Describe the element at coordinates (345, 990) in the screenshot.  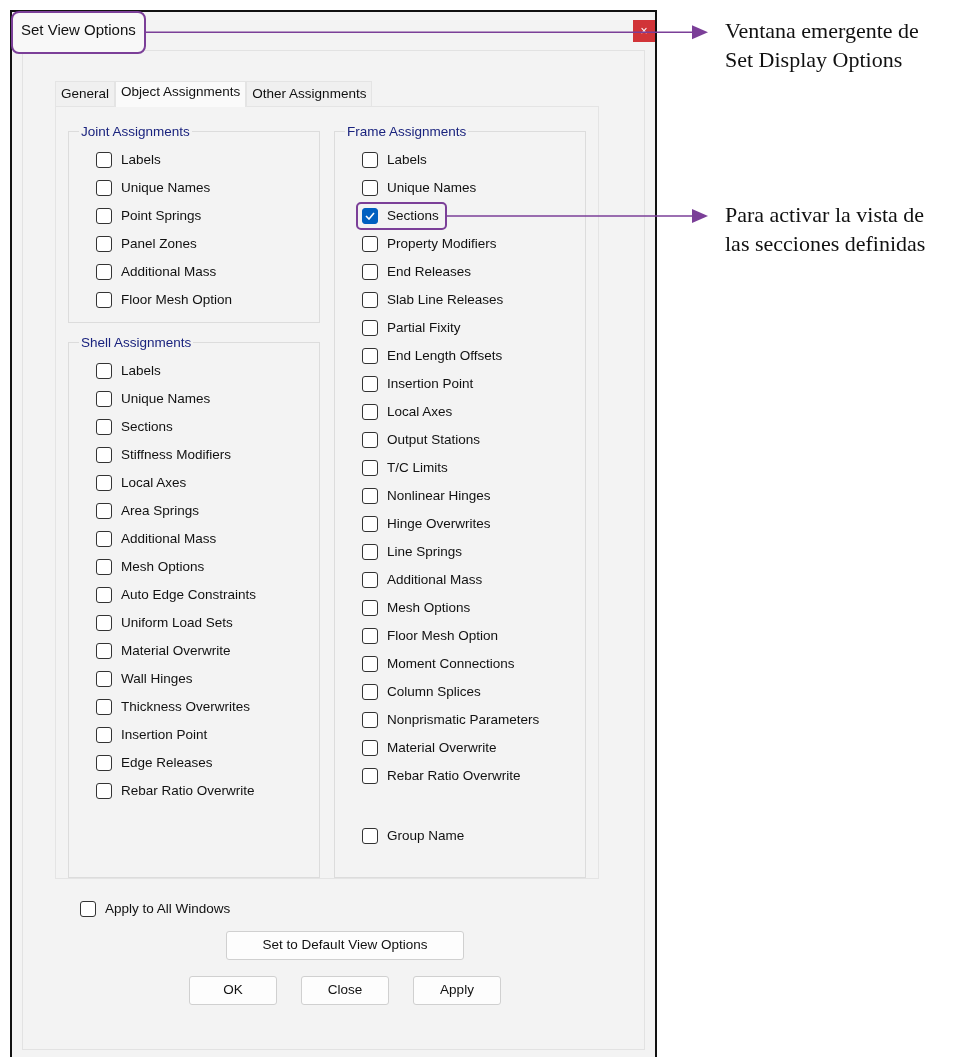
I see `dialog-button: Close` at that location.